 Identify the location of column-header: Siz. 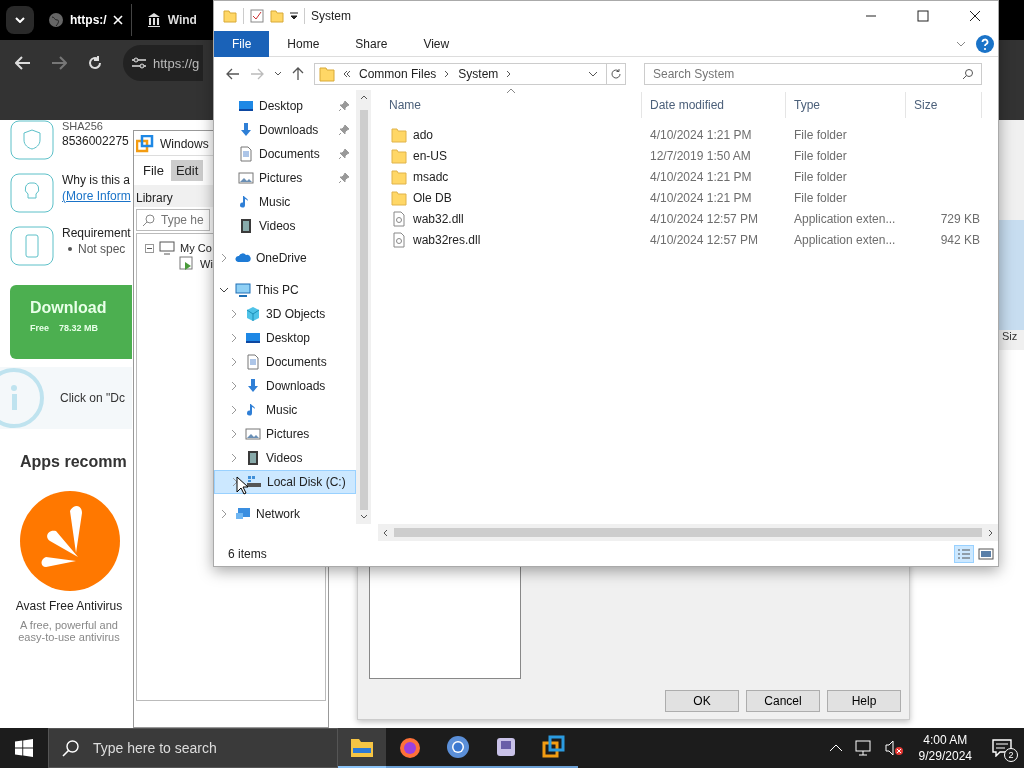
(1010, 336).